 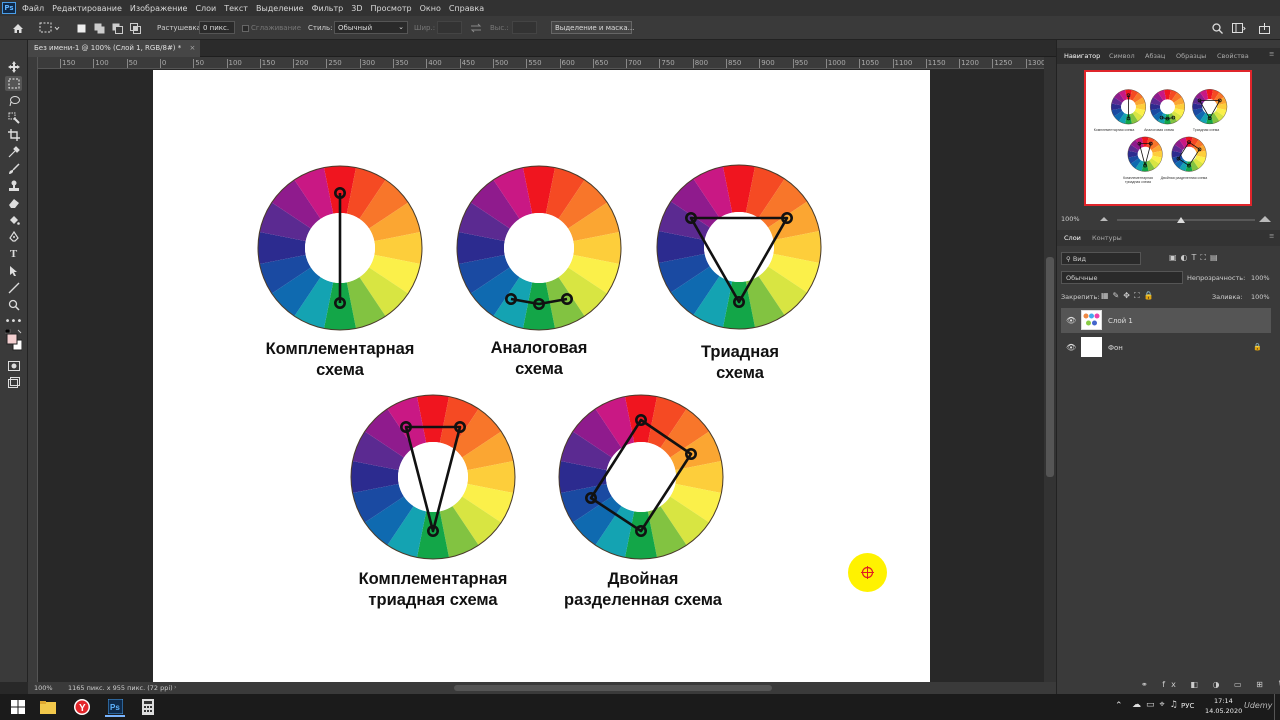 What do you see at coordinates (1107, 238) in the screenshot?
I see `tab-paths: Контуры` at bounding box center [1107, 238].